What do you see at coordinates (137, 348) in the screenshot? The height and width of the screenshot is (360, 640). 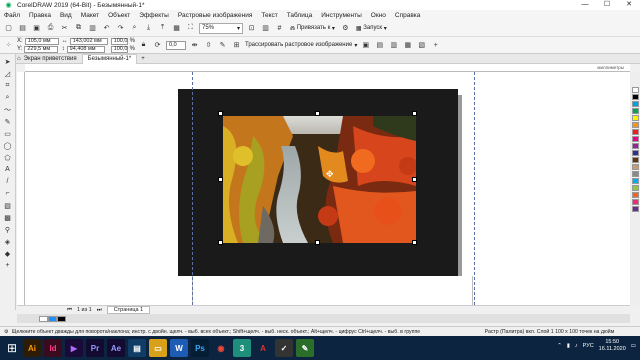 I see `taskbar-app-icon: ▤` at bounding box center [137, 348].